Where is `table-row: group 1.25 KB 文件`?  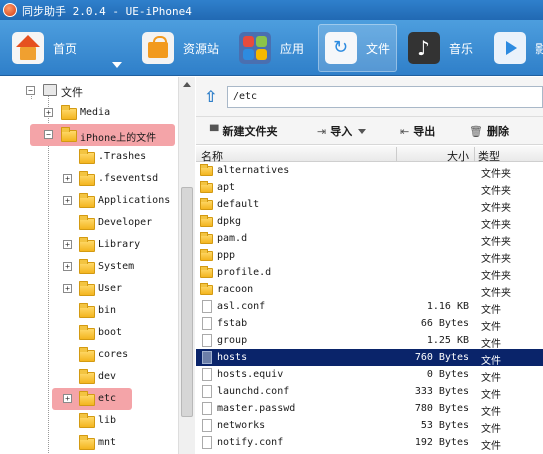 table-row: group 1.25 KB 文件 is located at coordinates (369, 341).